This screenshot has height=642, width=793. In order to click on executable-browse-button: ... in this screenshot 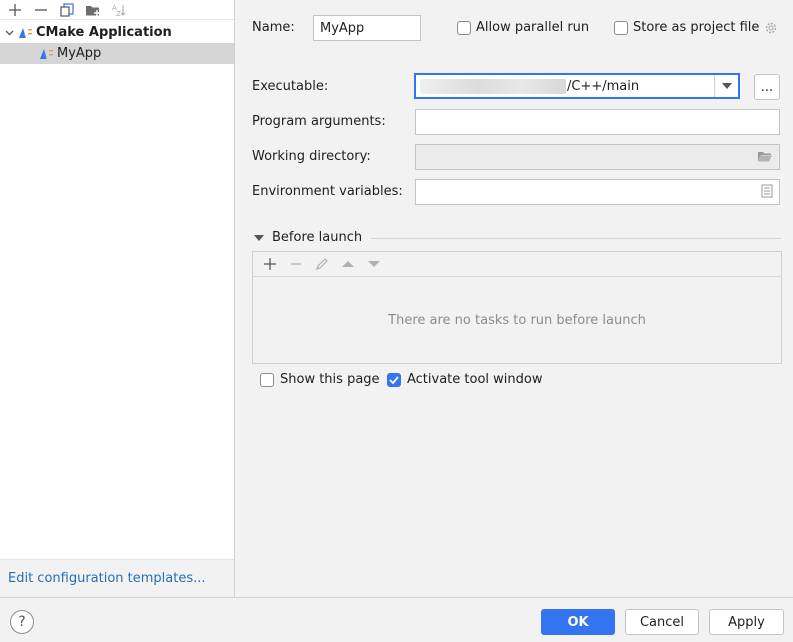, I will do `click(767, 87)`.